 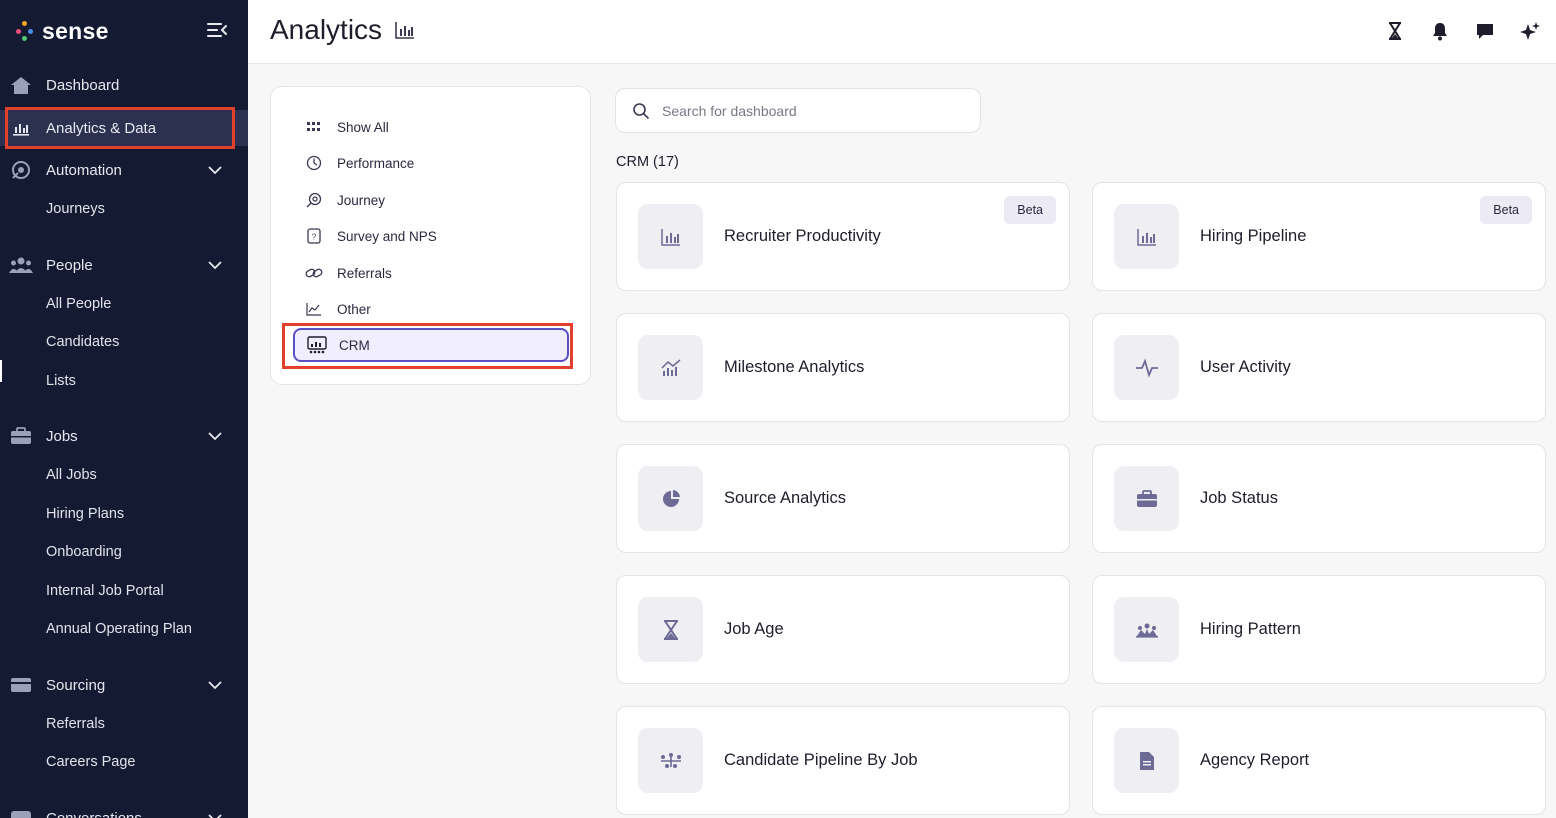 I want to click on sidebar-item-people: People, so click(x=124, y=265).